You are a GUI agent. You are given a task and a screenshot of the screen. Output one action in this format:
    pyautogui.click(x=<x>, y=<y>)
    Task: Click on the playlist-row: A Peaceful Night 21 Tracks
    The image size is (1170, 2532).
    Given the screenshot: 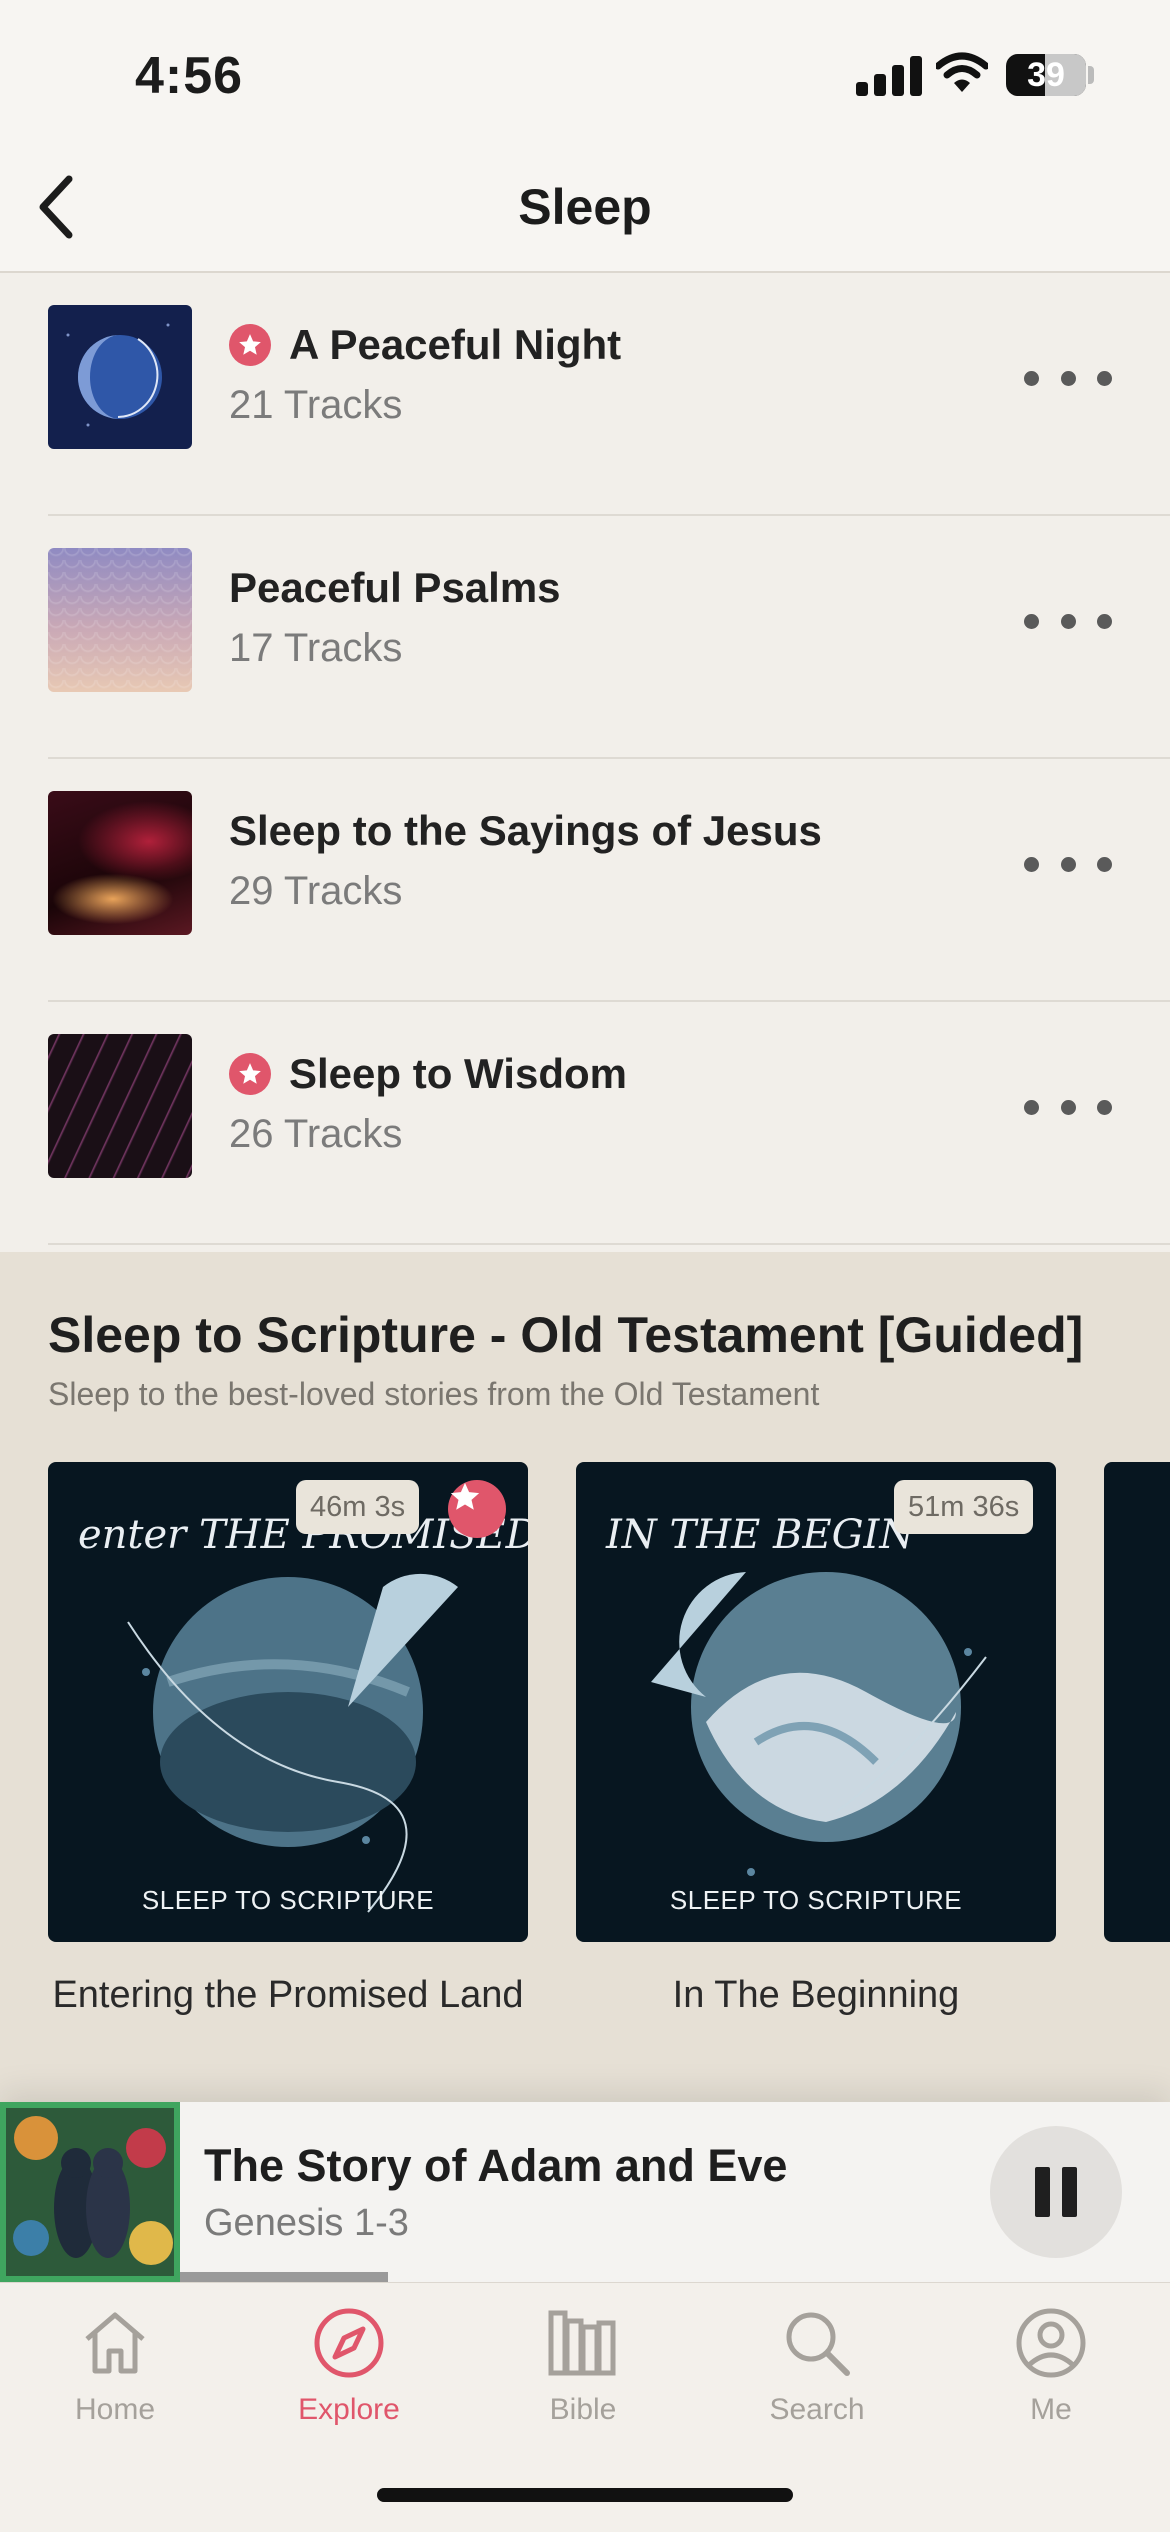 What is the action you would take?
    pyautogui.click(x=609, y=394)
    